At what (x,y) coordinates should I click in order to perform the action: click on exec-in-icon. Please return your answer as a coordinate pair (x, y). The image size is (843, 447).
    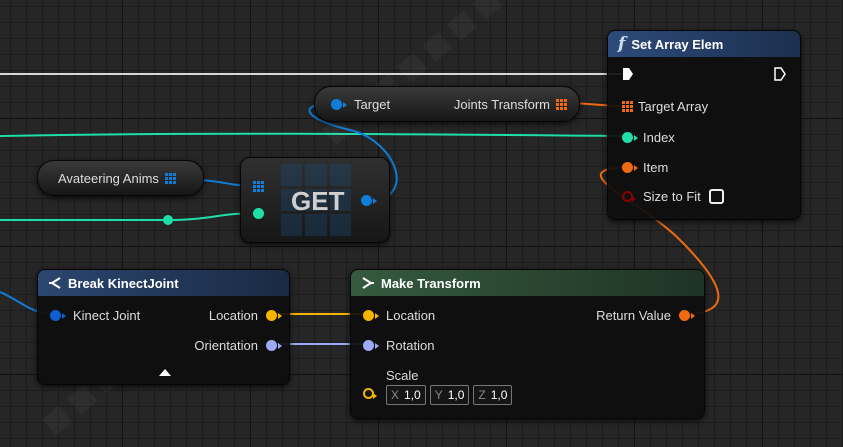
    Looking at the image, I should click on (628, 74).